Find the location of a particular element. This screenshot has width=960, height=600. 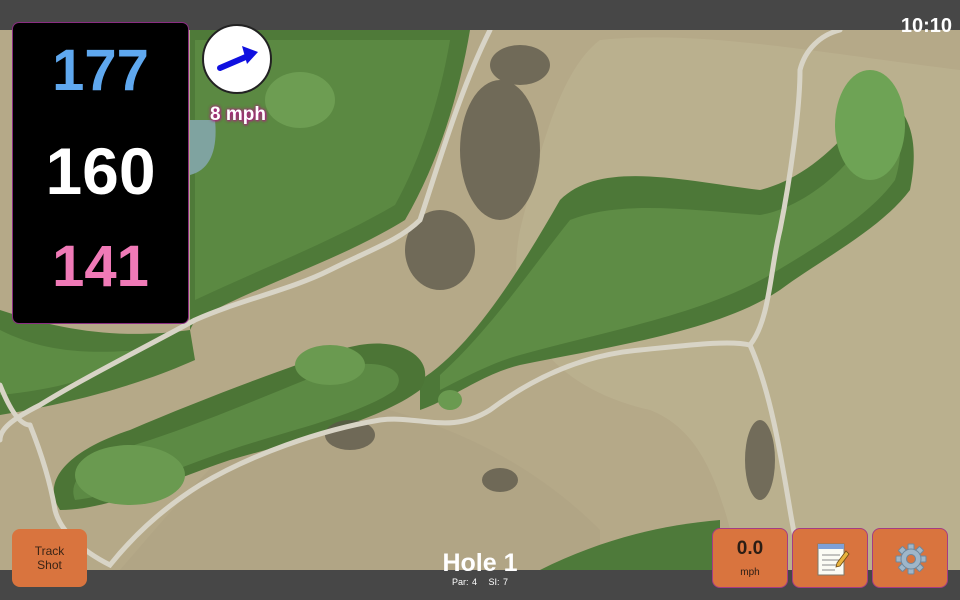

hole-info: Par: 4 SI: 7 is located at coordinates (480, 582).